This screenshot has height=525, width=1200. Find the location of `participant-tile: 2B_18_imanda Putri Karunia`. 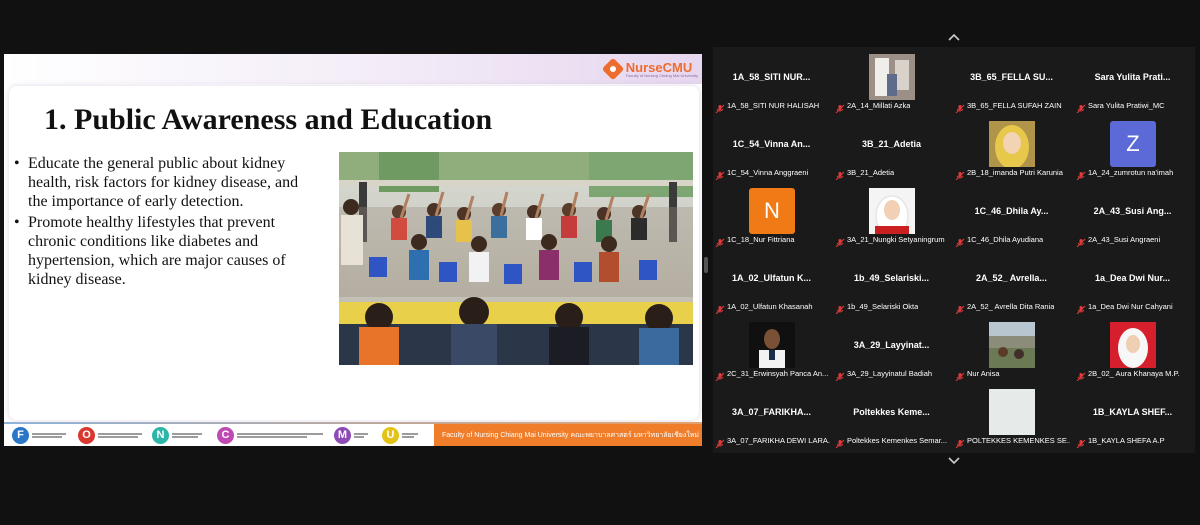

participant-tile: 2B_18_imanda Putri Karunia is located at coordinates (1011, 147).